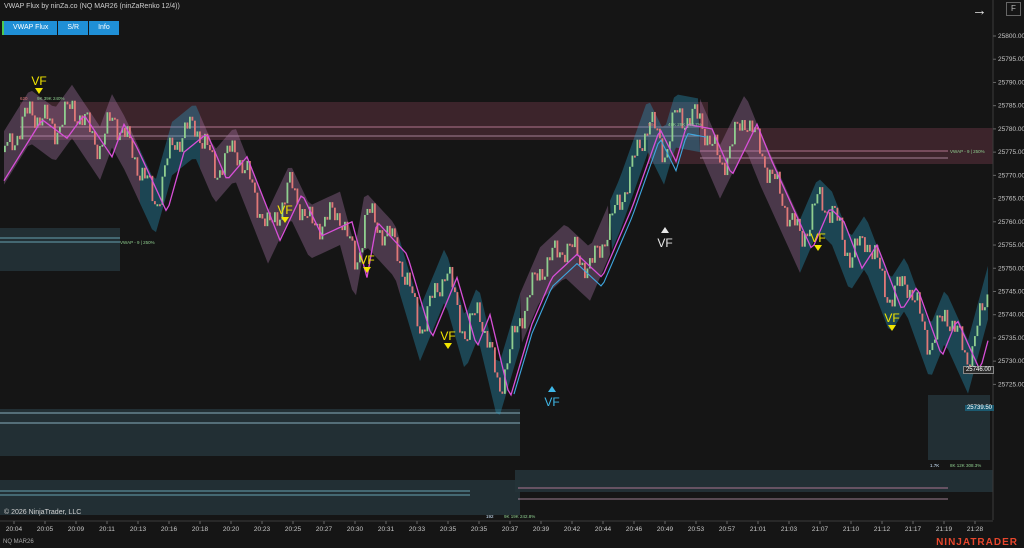 Image resolution: width=1024 pixels, height=548 pixels. Describe the element at coordinates (1013, 9) in the screenshot. I see `f-key-button: F` at that location.